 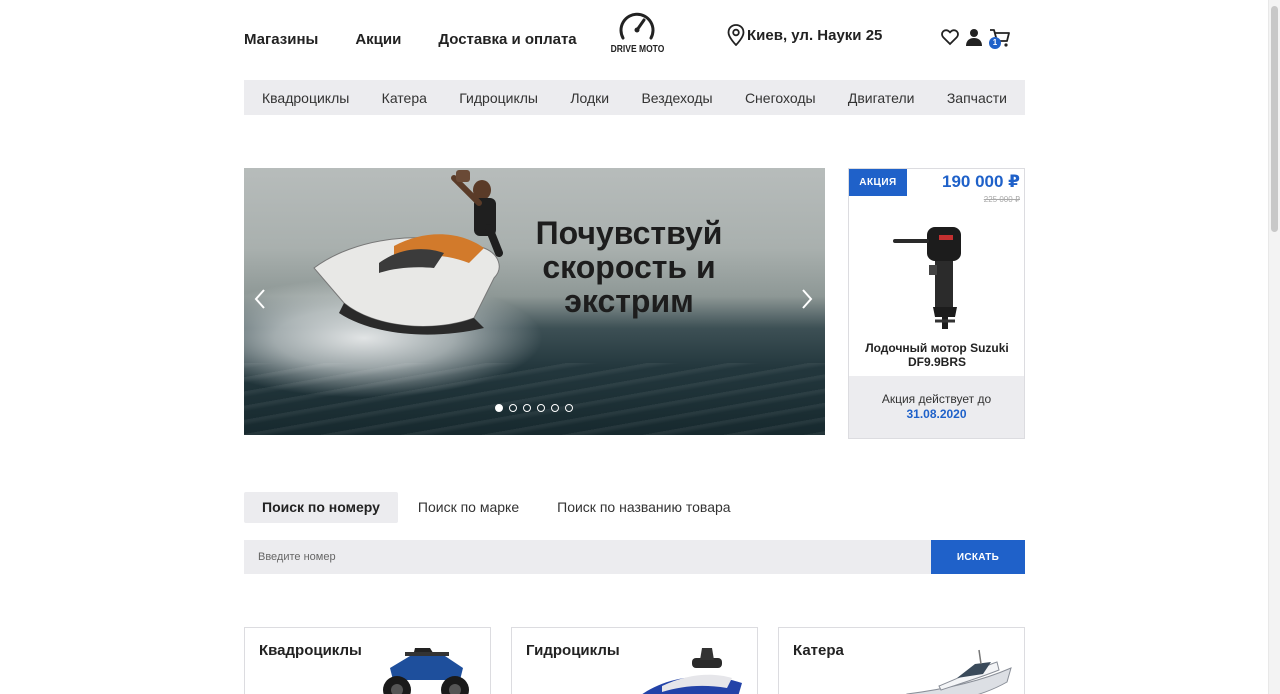 I want to click on atv-image, so click(x=426, y=671).